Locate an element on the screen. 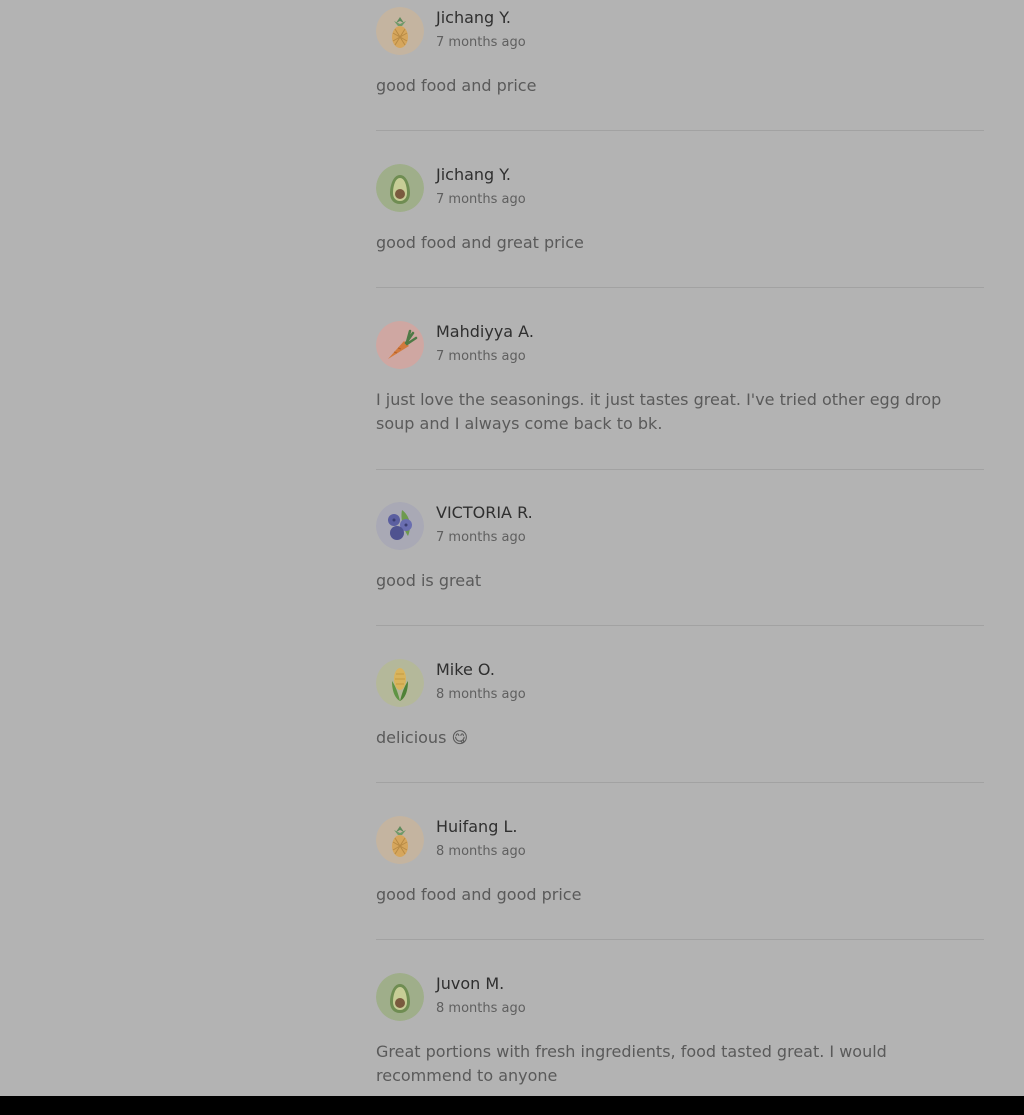 This screenshot has height=1115, width=1024. reviewer-name: Huifang L. is located at coordinates (476, 827).